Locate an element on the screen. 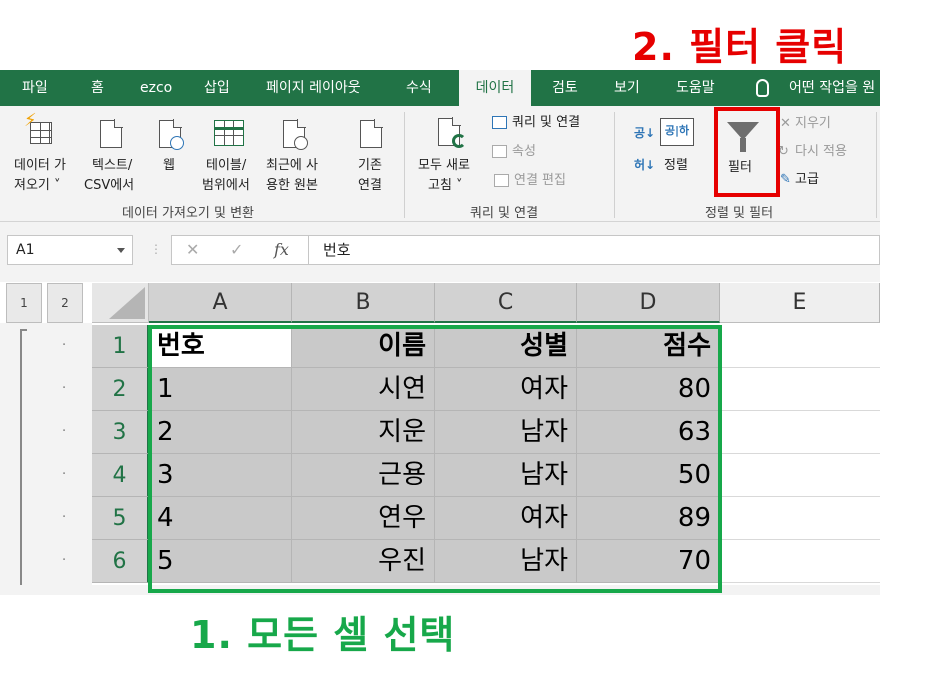 This screenshot has height=675, width=940. select-all-corner is located at coordinates (120, 303).